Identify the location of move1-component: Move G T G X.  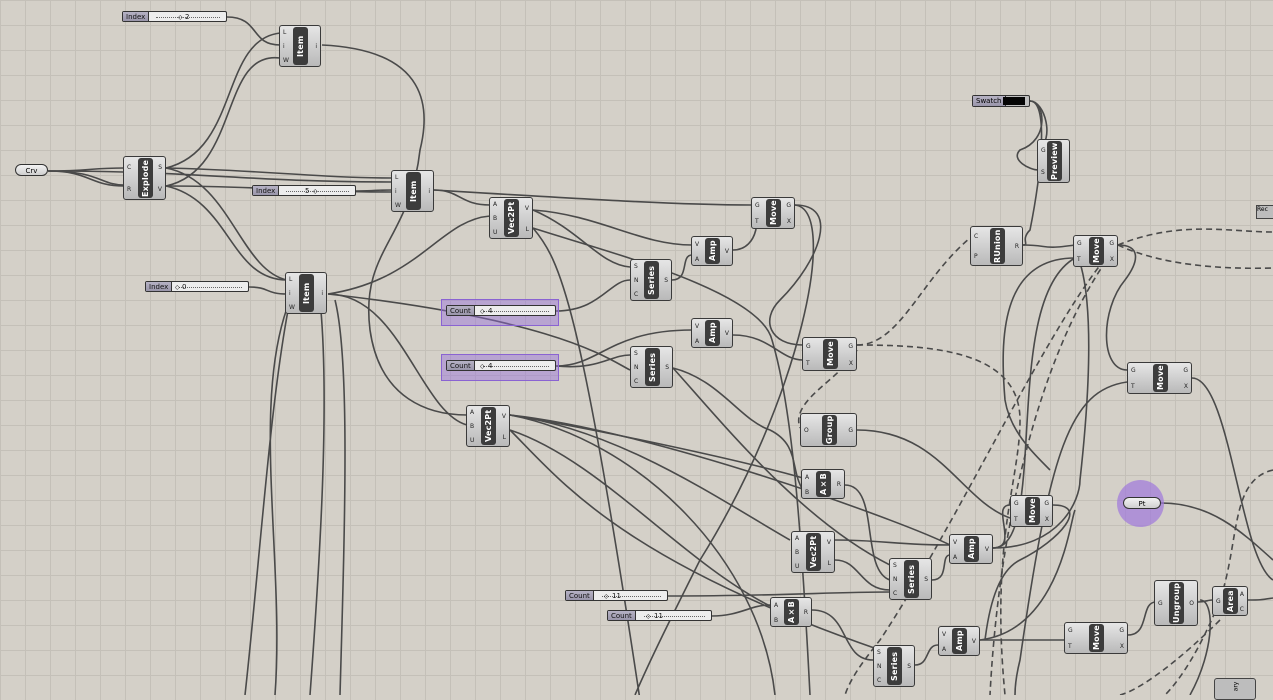
(773, 213).